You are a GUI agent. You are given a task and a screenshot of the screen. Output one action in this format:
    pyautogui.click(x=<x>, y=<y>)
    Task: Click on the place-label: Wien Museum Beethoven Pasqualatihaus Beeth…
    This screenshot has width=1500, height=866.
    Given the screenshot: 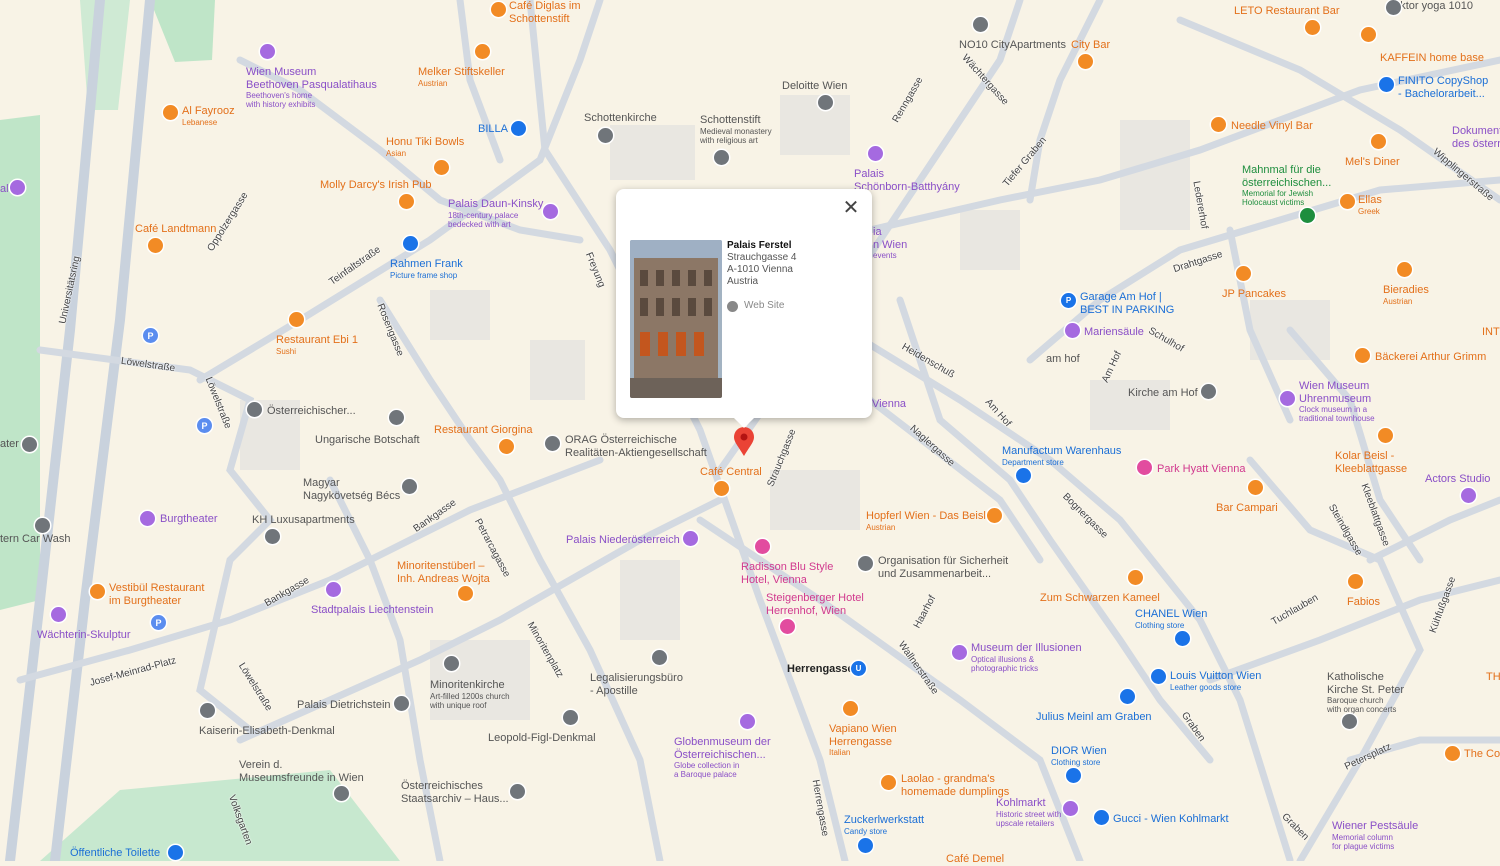 What is the action you would take?
    pyautogui.click(x=311, y=88)
    